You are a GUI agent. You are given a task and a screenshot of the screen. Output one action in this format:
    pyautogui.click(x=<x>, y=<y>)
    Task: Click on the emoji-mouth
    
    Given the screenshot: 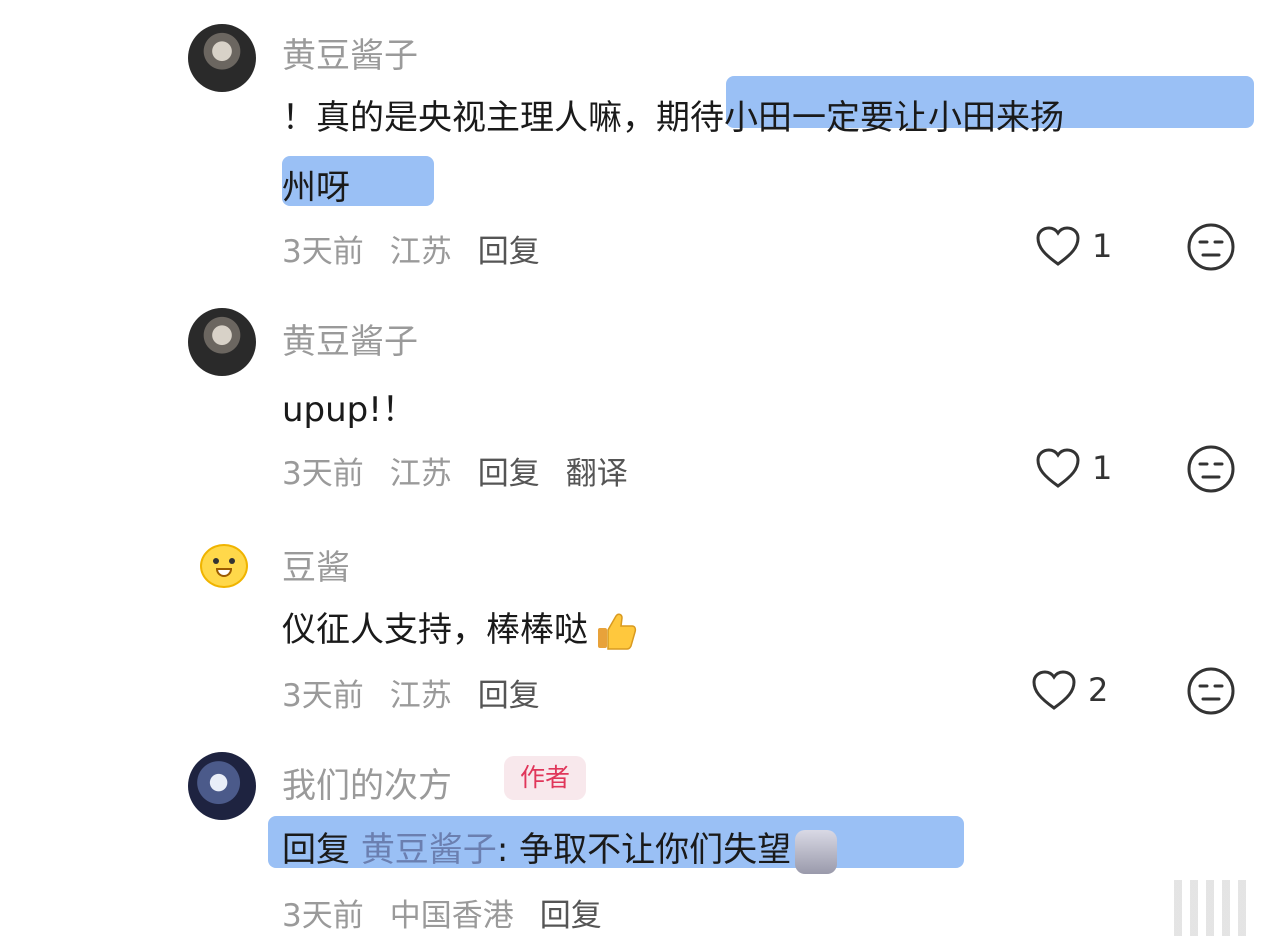 What is the action you would take?
    pyautogui.click(x=224, y=572)
    